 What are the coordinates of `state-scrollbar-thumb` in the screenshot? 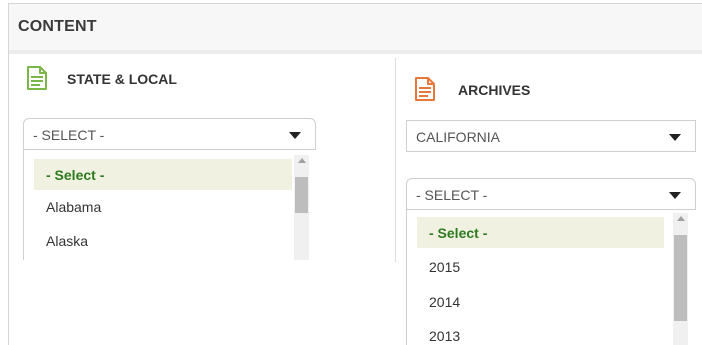 It's located at (301, 195).